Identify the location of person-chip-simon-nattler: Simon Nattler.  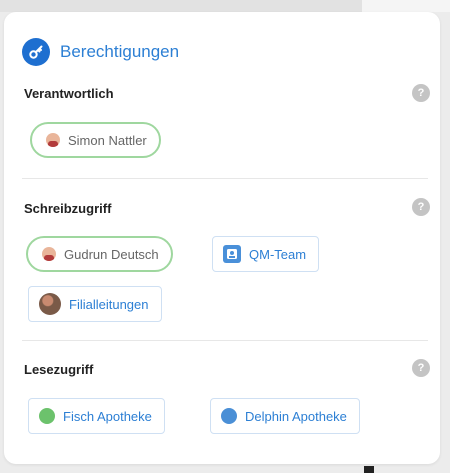
(95, 140).